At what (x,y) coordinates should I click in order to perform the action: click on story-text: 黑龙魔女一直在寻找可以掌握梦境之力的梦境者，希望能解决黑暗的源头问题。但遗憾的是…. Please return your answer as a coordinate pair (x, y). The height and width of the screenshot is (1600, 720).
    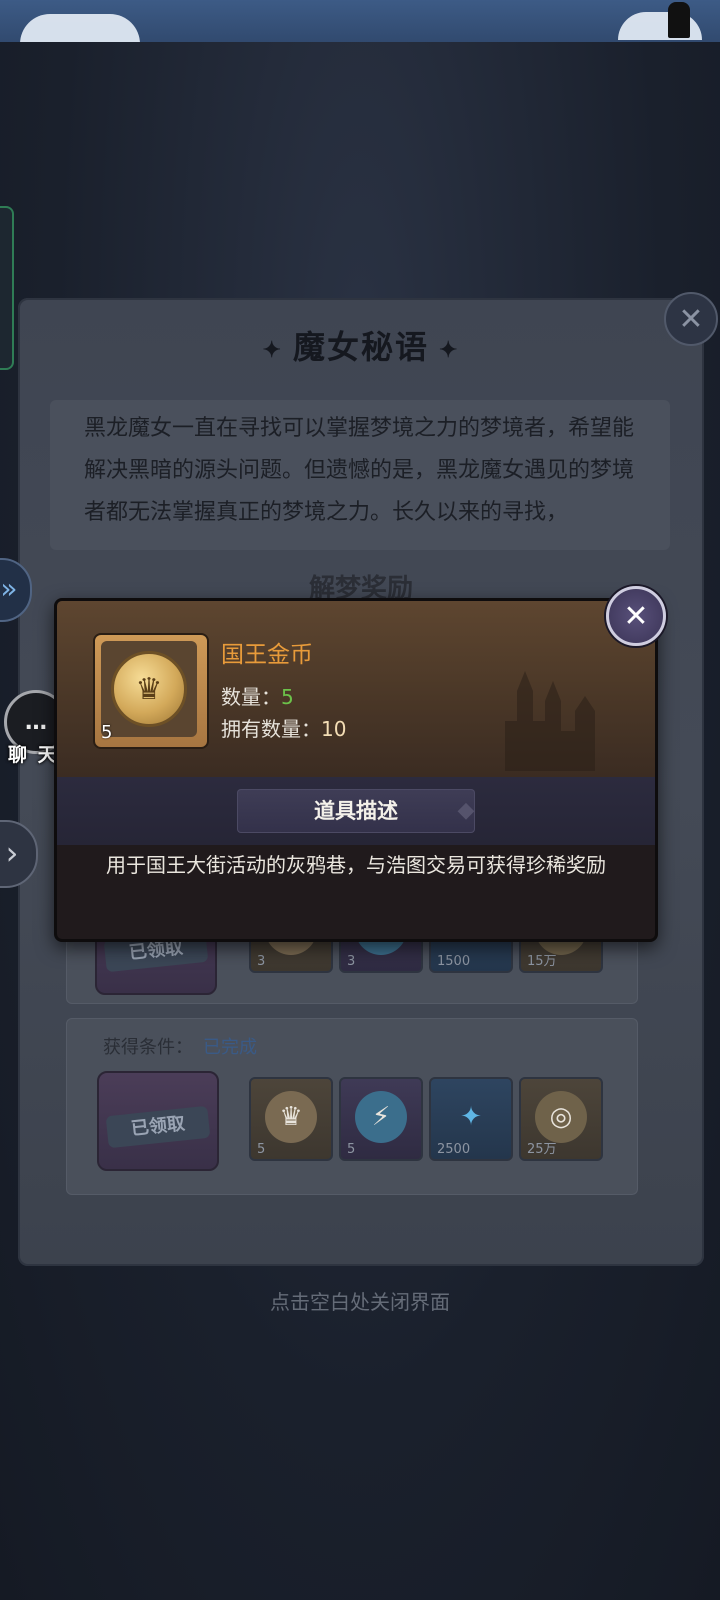
    Looking at the image, I should click on (360, 475).